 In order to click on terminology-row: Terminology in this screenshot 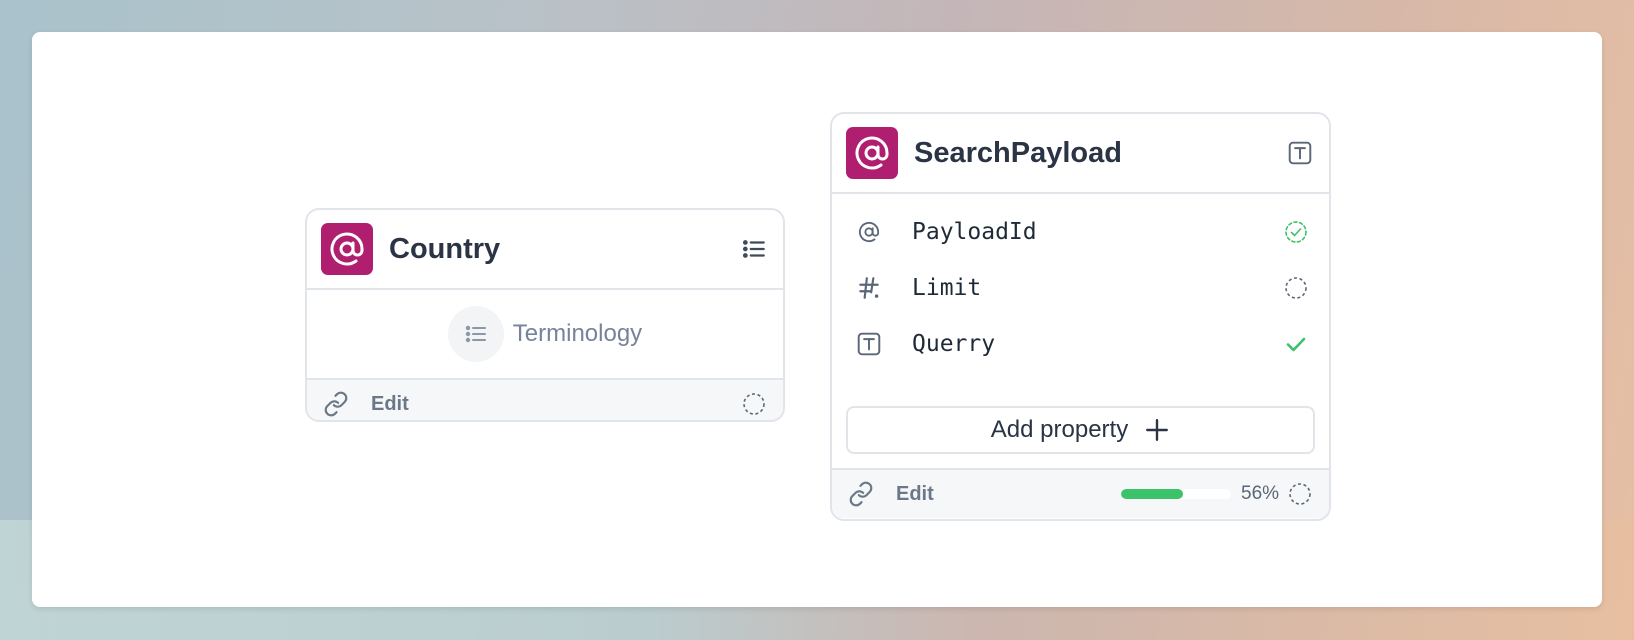, I will do `click(545, 334)`.